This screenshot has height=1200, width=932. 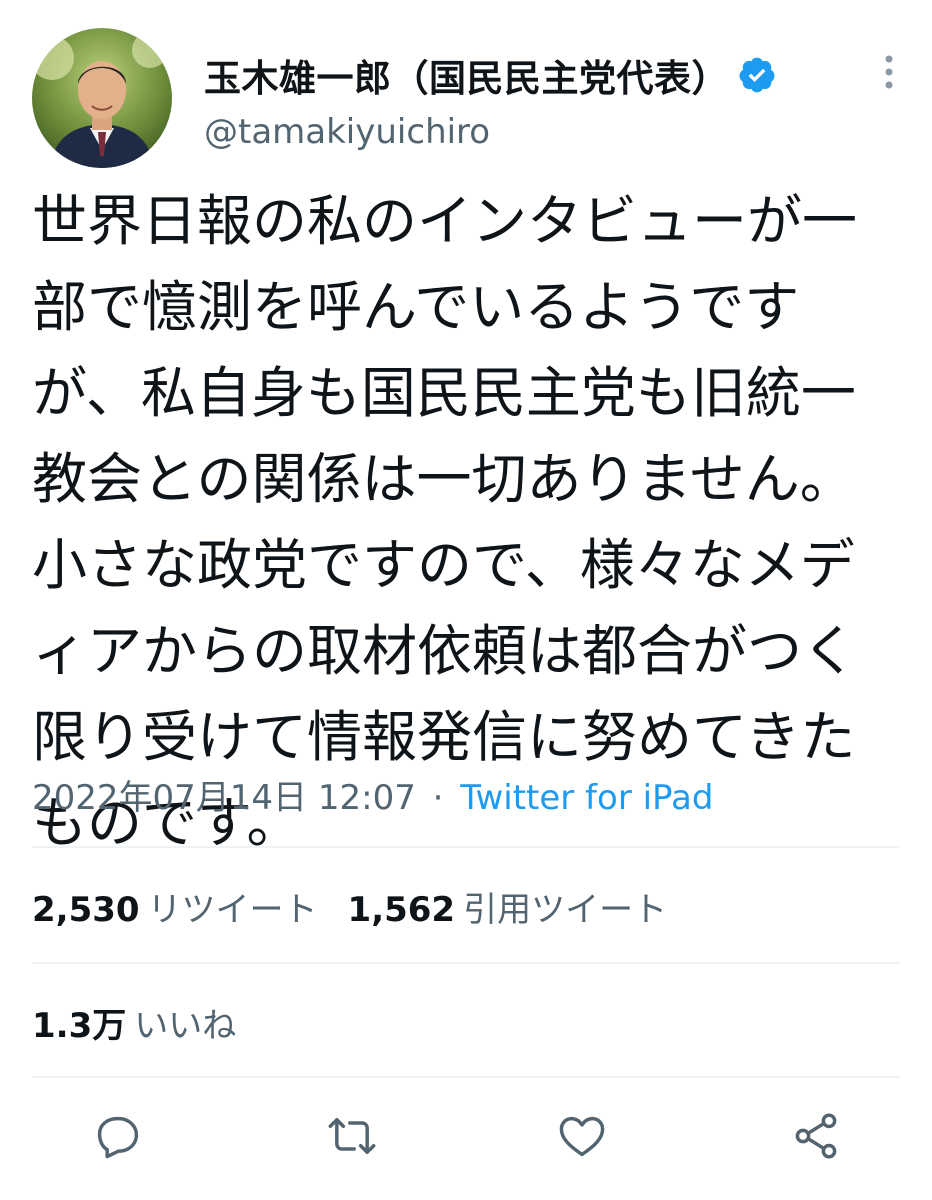 I want to click on user-handle: @tamakiyuichiro, so click(x=347, y=132).